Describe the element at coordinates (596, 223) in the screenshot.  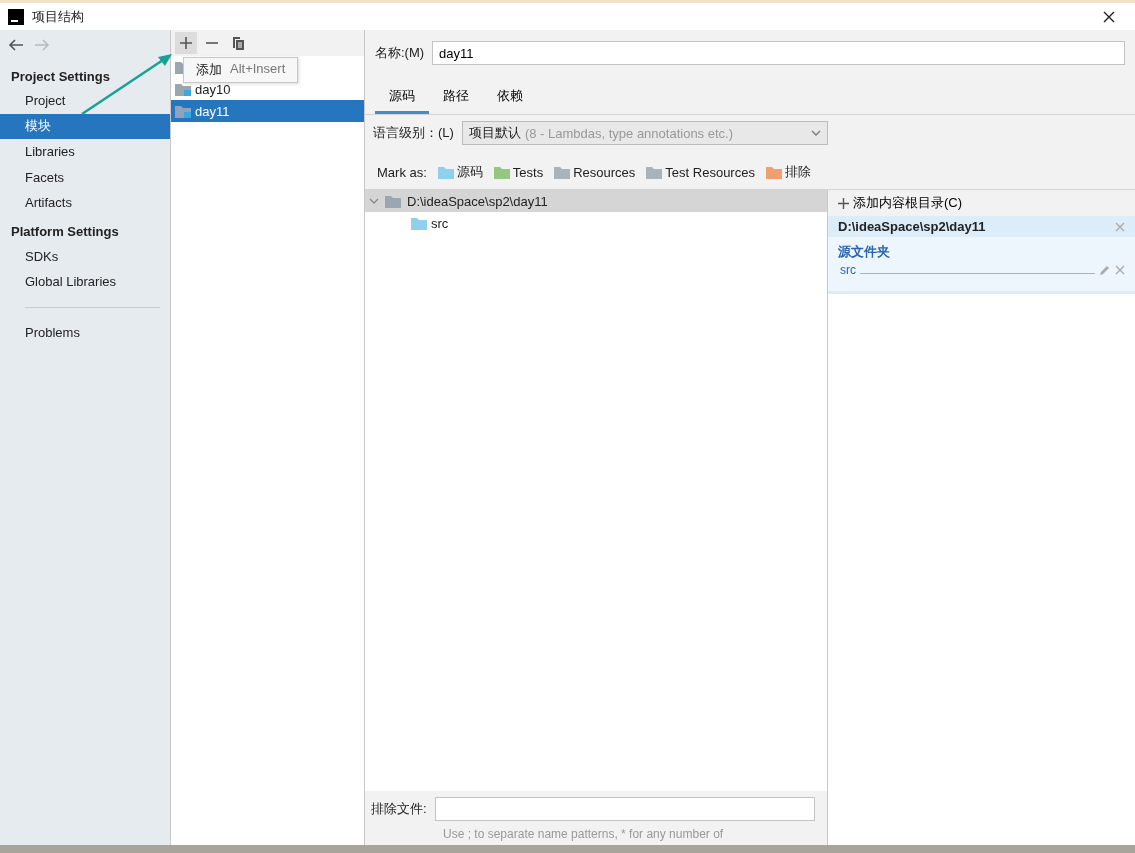
I see `tree-row: src` at that location.